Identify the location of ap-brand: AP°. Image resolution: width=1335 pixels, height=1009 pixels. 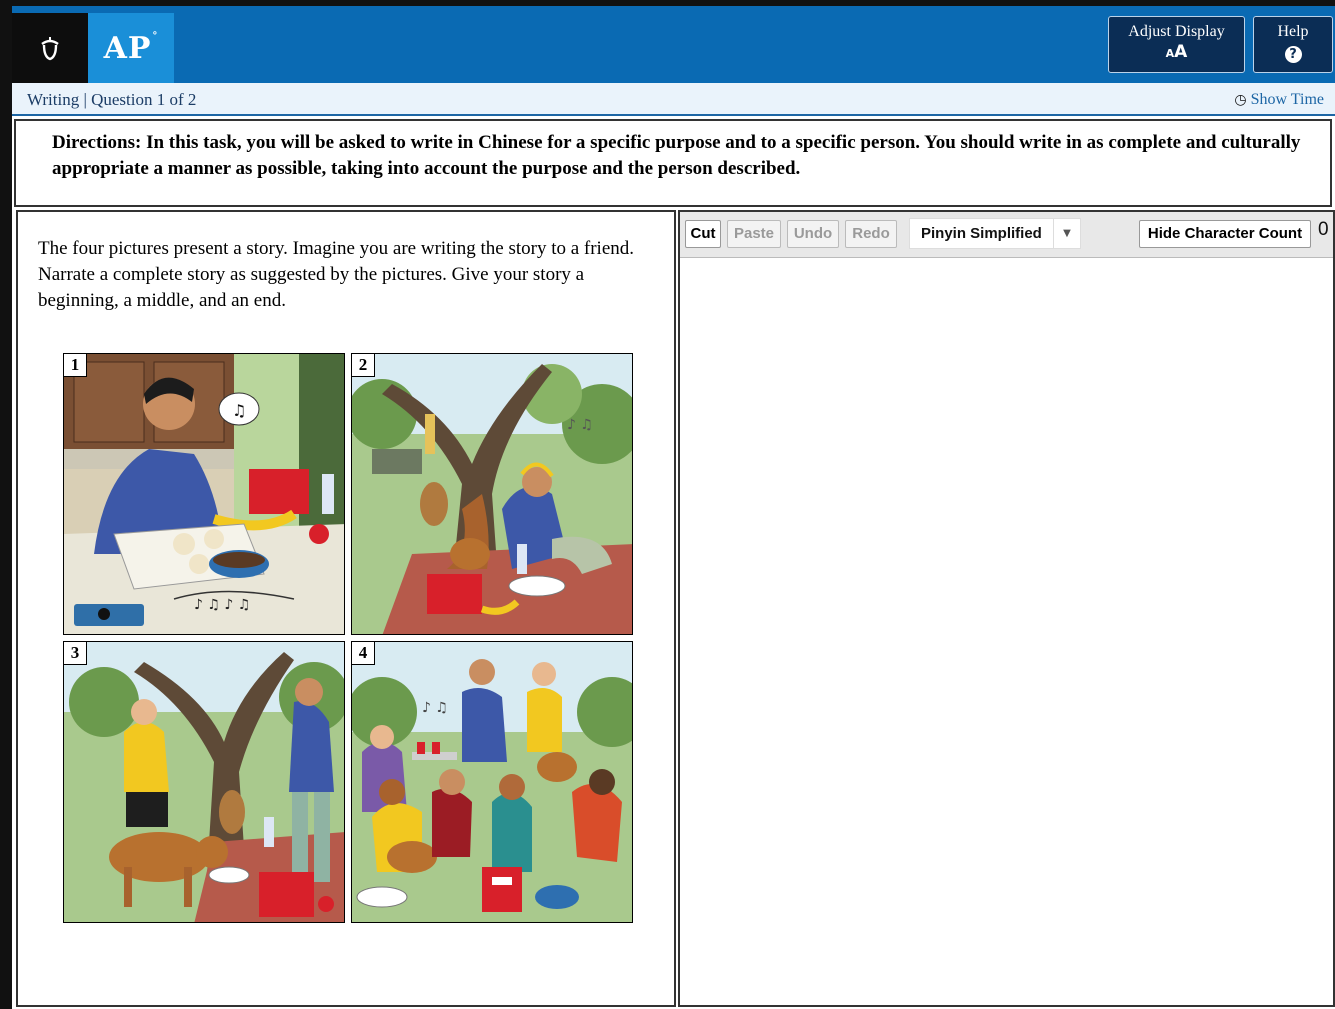
(131, 48).